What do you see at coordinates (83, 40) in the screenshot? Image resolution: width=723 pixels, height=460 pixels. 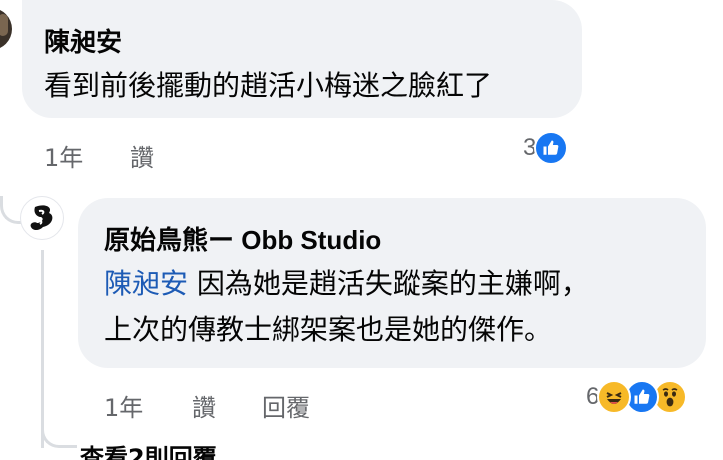 I see `comment-author: 陳昶安` at bounding box center [83, 40].